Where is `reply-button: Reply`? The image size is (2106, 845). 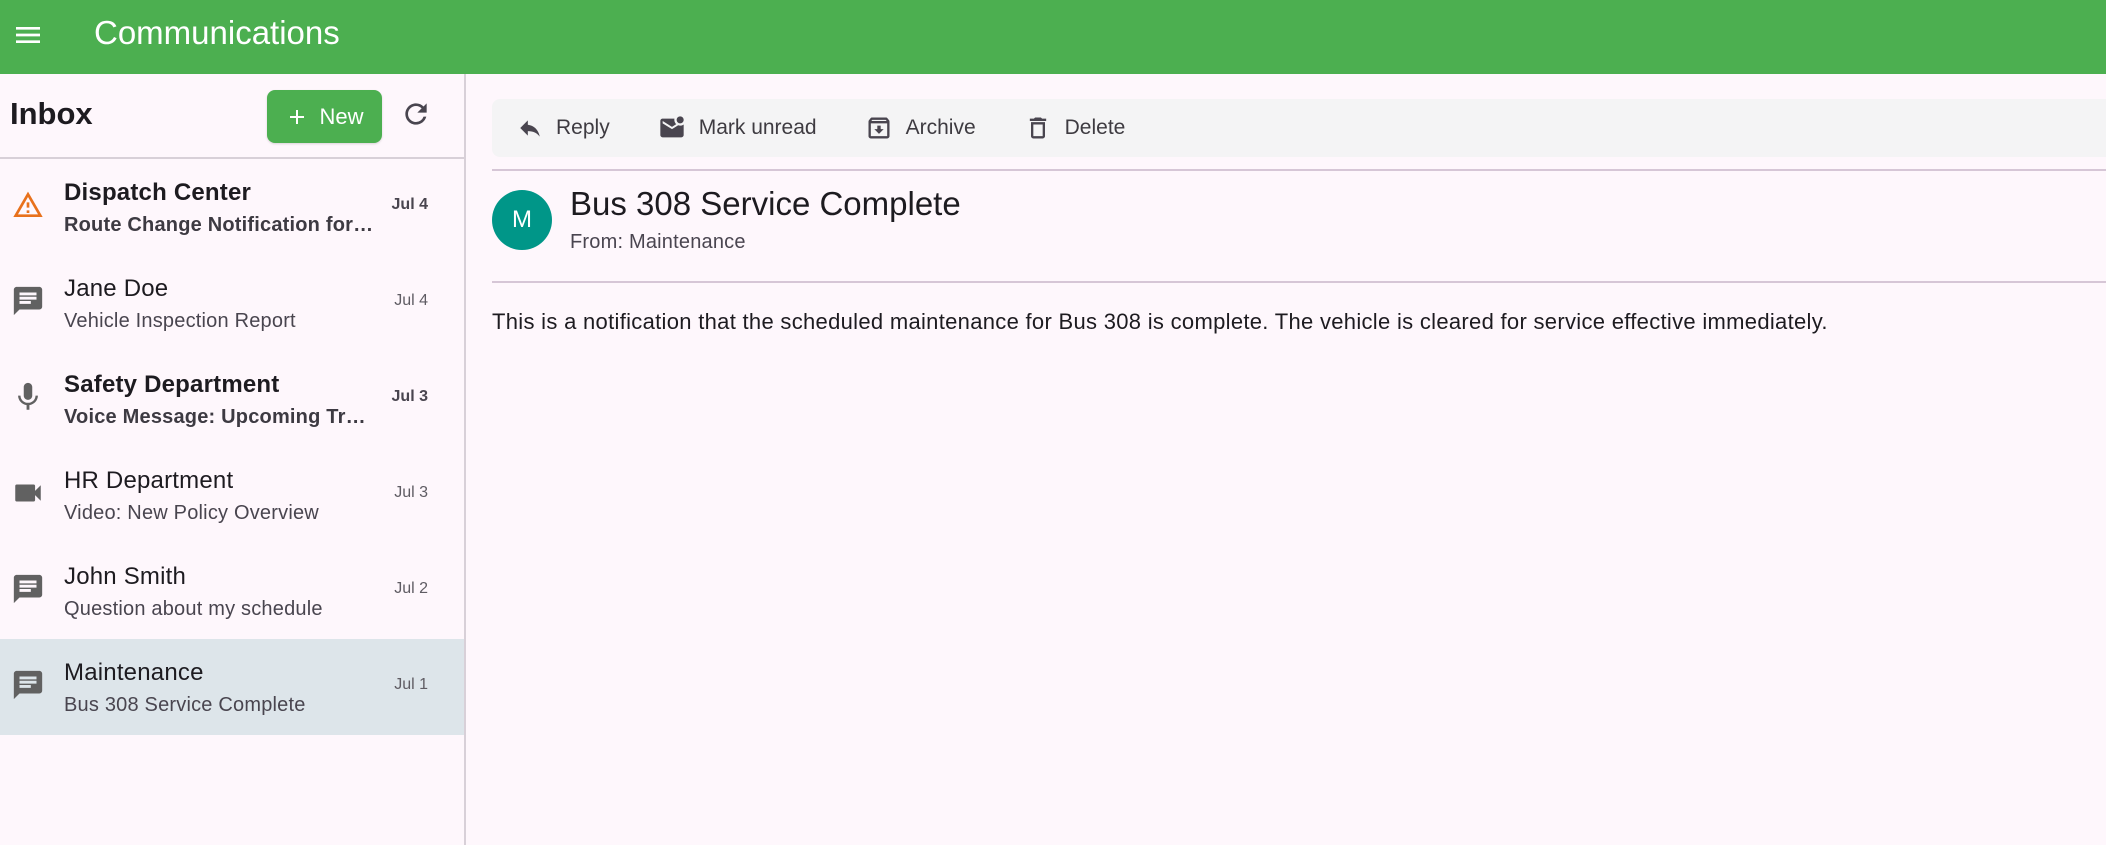 reply-button: Reply is located at coordinates (563, 128).